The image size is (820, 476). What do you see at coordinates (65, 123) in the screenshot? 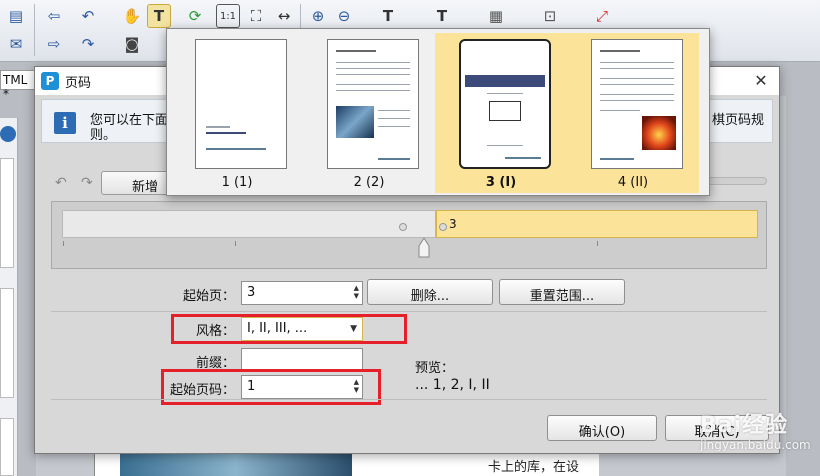
I see `info-icon: i` at bounding box center [65, 123].